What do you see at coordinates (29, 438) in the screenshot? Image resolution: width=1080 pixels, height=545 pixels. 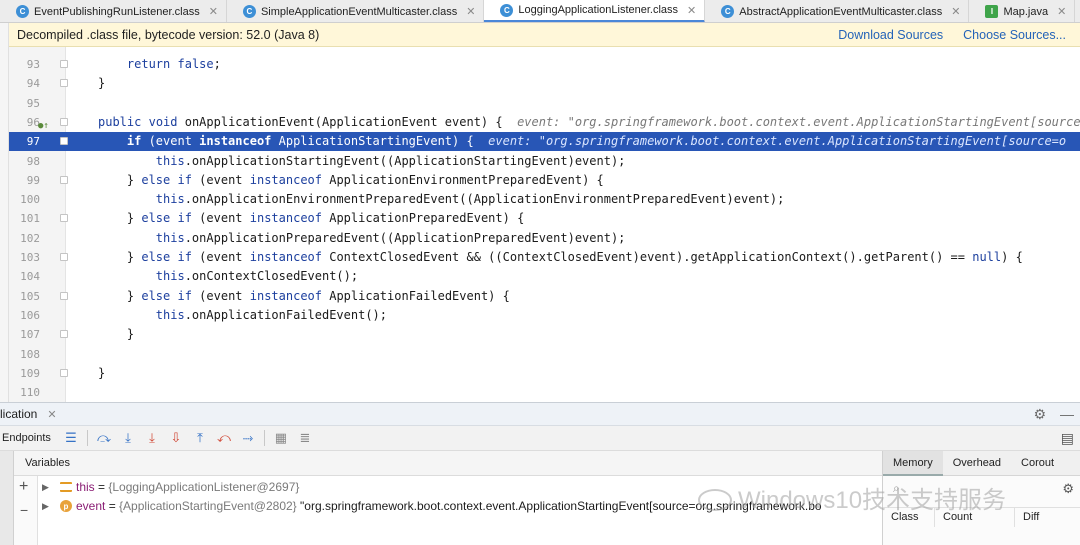 I see `endpoints-label: Endpoints` at bounding box center [29, 438].